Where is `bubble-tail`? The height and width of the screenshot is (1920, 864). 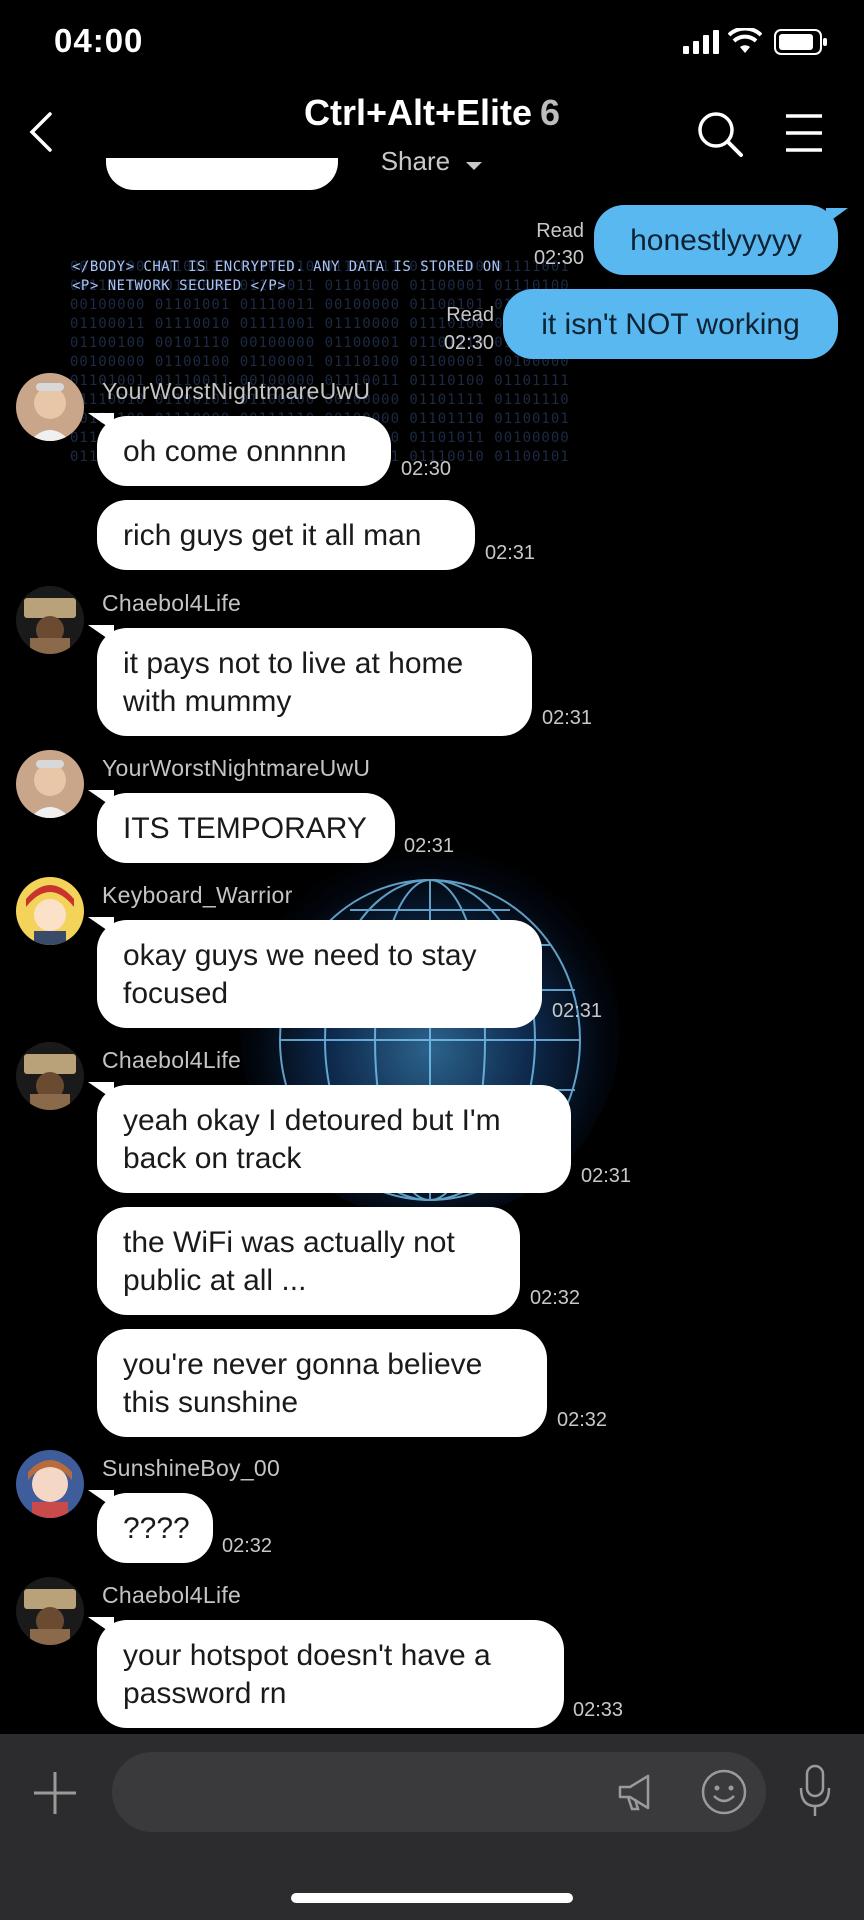
bubble-tail is located at coordinates (837, 216).